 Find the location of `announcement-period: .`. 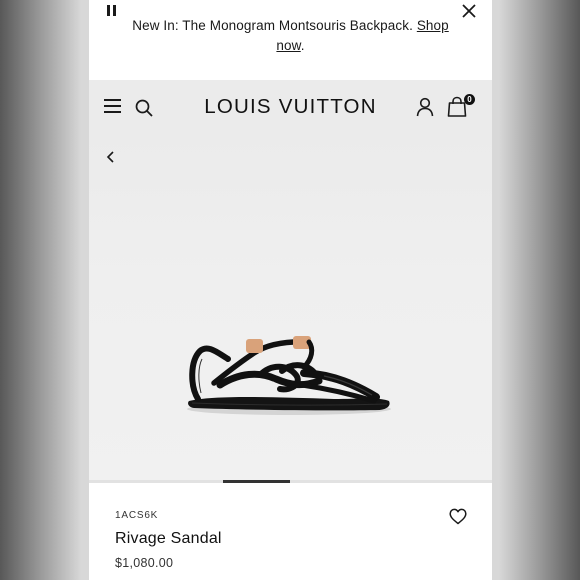

announcement-period: . is located at coordinates (302, 45).